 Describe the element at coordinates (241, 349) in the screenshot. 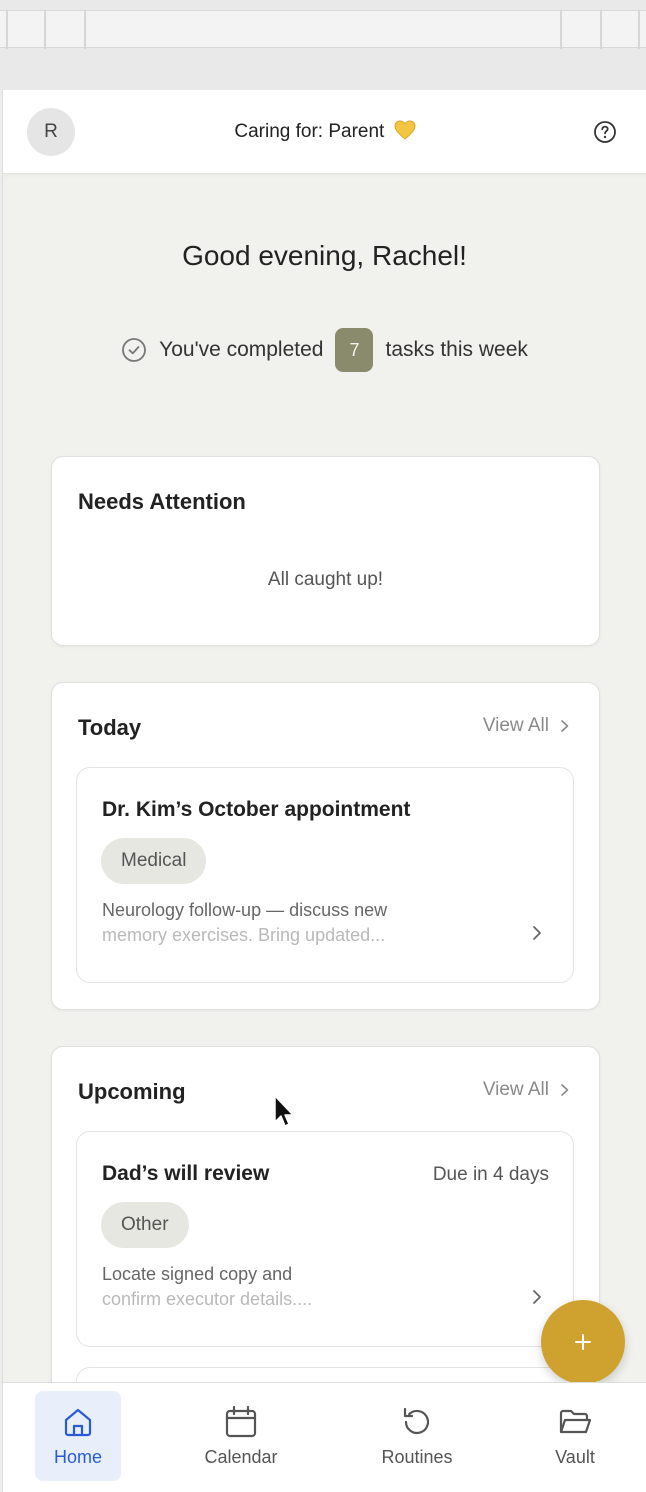

I see `progress-prefix: You've completed` at that location.